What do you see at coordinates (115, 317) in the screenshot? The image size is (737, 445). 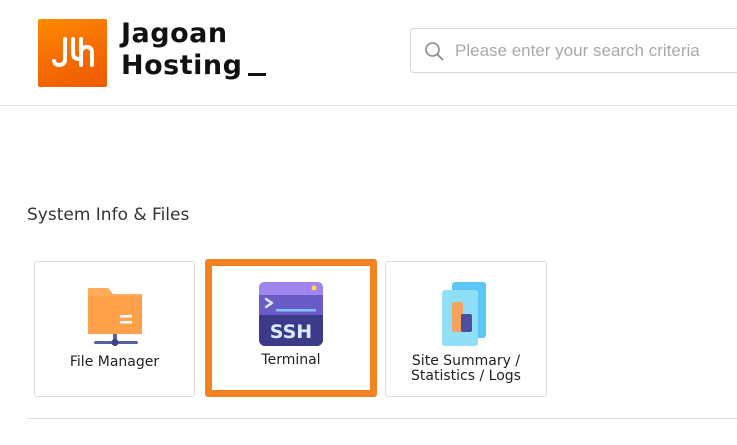 I see `folder-icon` at bounding box center [115, 317].